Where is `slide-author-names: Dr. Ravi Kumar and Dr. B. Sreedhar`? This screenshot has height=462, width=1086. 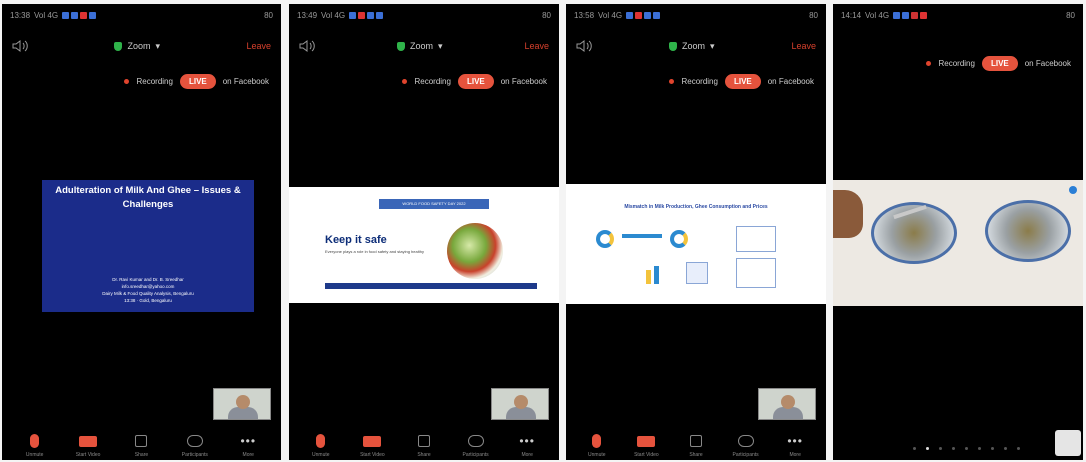 slide-author-names: Dr. Ravi Kumar and Dr. B. Sreedhar is located at coordinates (148, 279).